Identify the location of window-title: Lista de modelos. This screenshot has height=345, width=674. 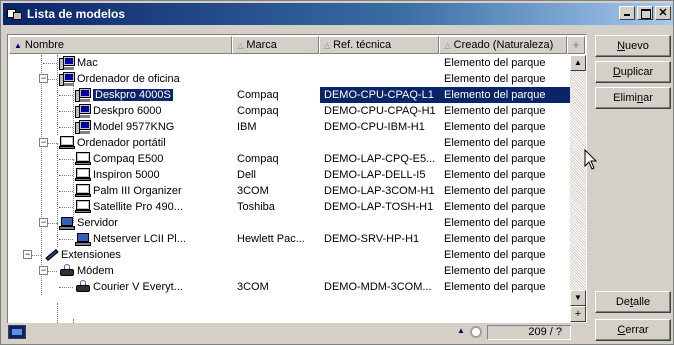
(76, 14).